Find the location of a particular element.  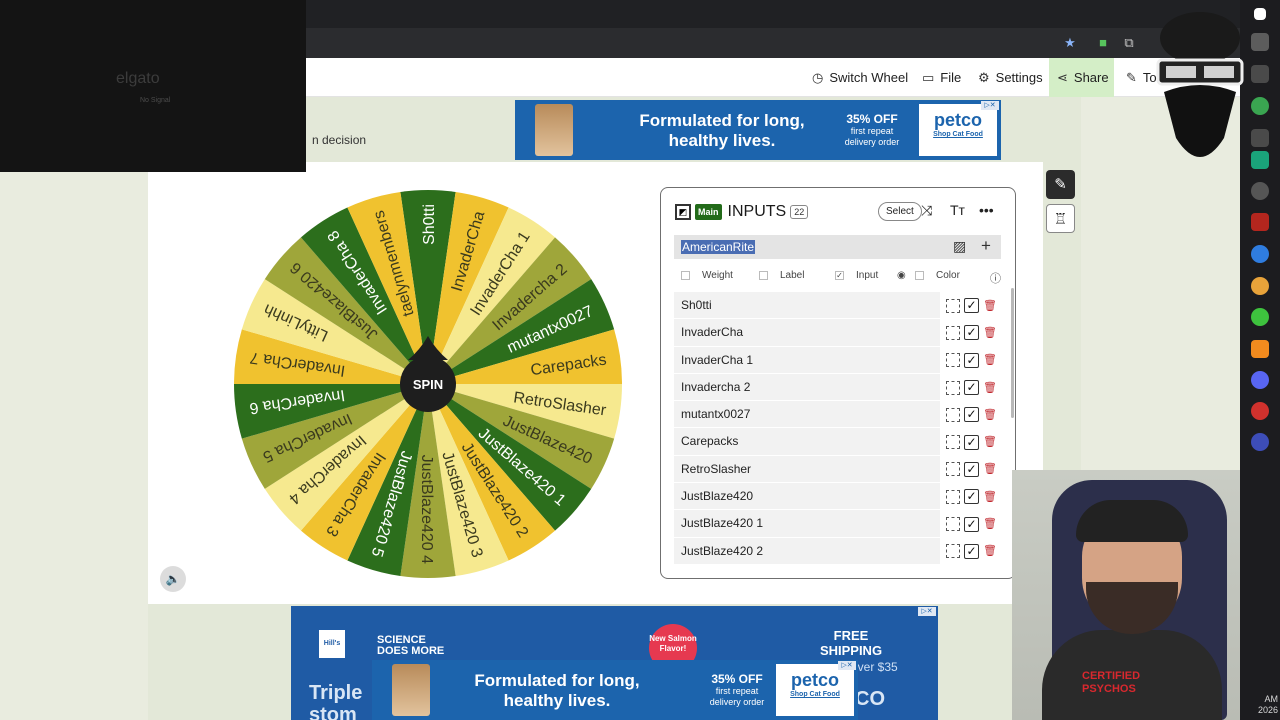

edit-wheel-tool: ✎ is located at coordinates (1060, 184).